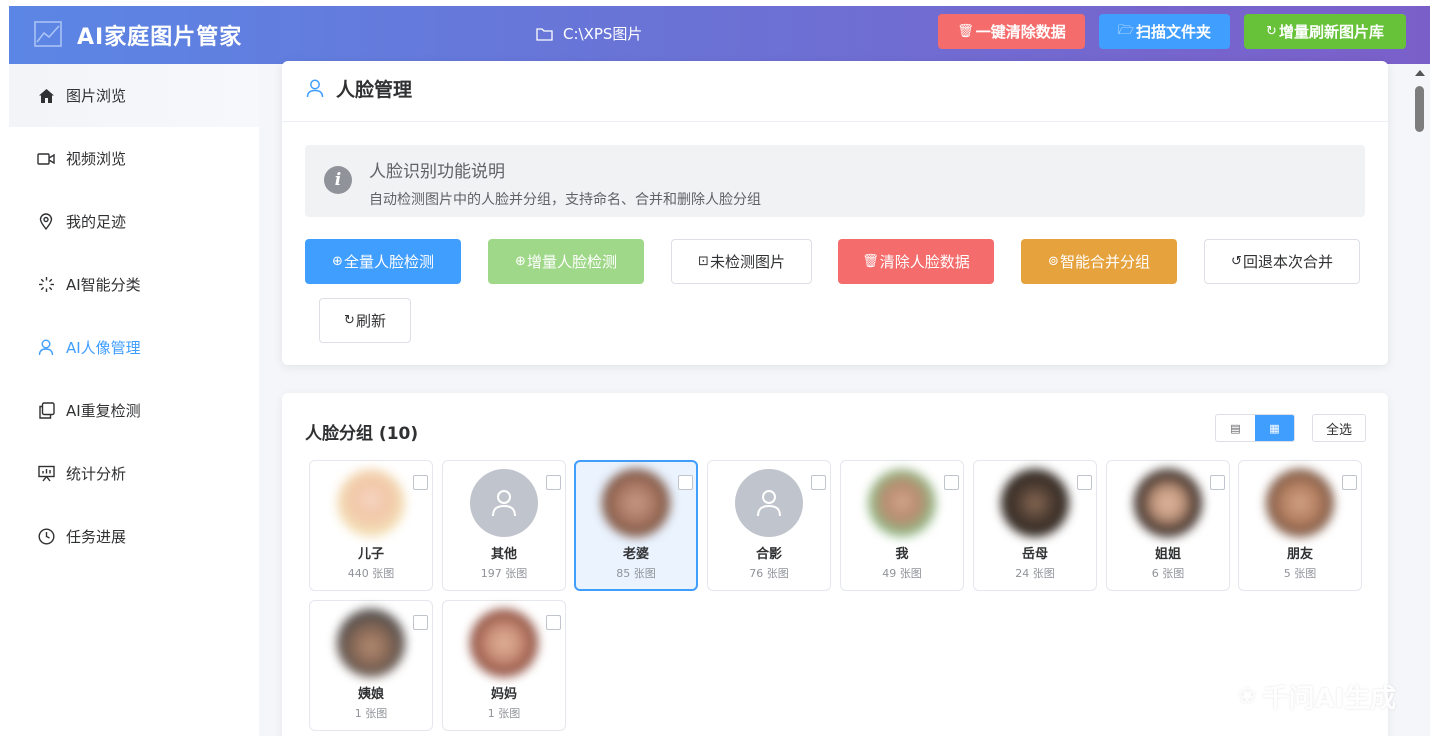 The height and width of the screenshot is (736, 1440). I want to click on clear-face-data-button: 🗑 清除人脸数据, so click(916, 261).